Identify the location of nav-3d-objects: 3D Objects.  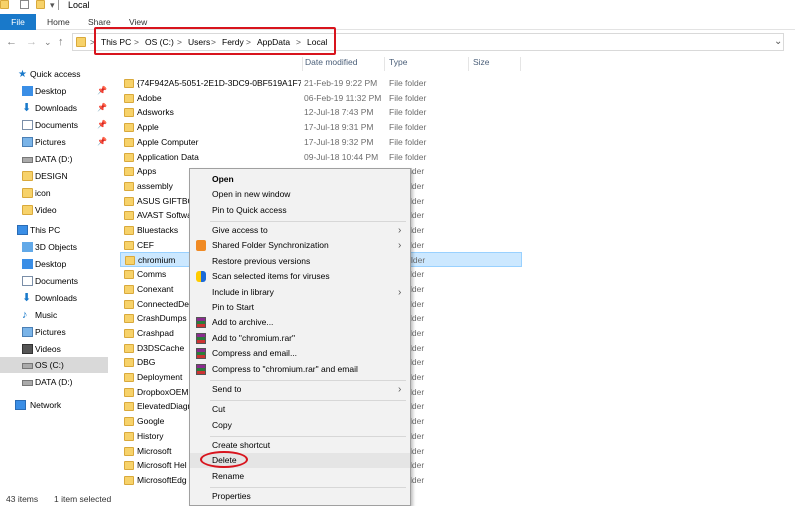
(54, 247).